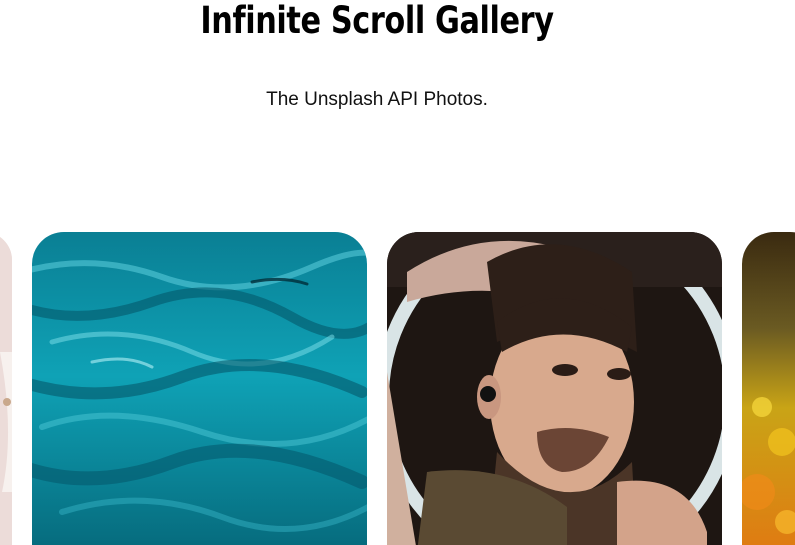 The width and height of the screenshot is (795, 545). I want to click on photo-card-partial-right, so click(768, 388).